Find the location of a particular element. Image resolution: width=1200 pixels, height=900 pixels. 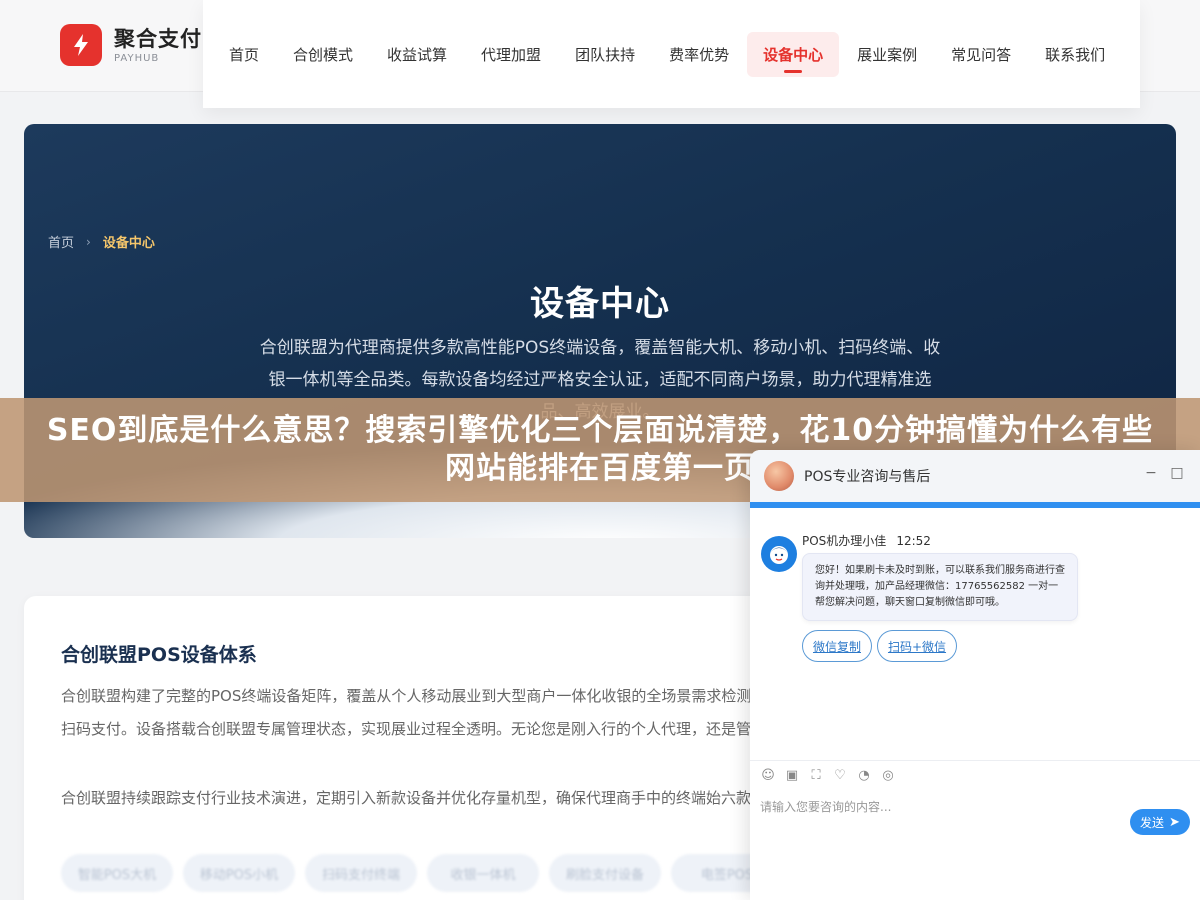

device-tag: 收银一体机 is located at coordinates (483, 873).